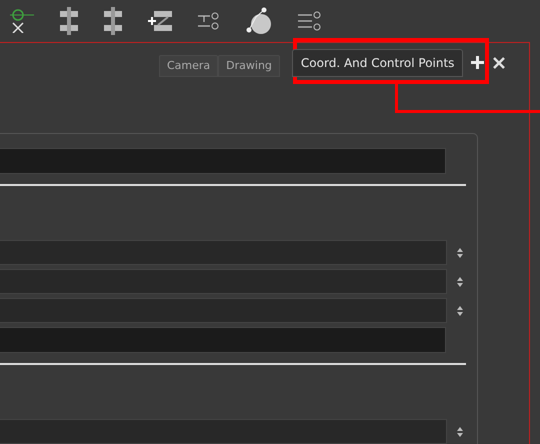  I want to click on axis-cross-icon, so click(22, 21).